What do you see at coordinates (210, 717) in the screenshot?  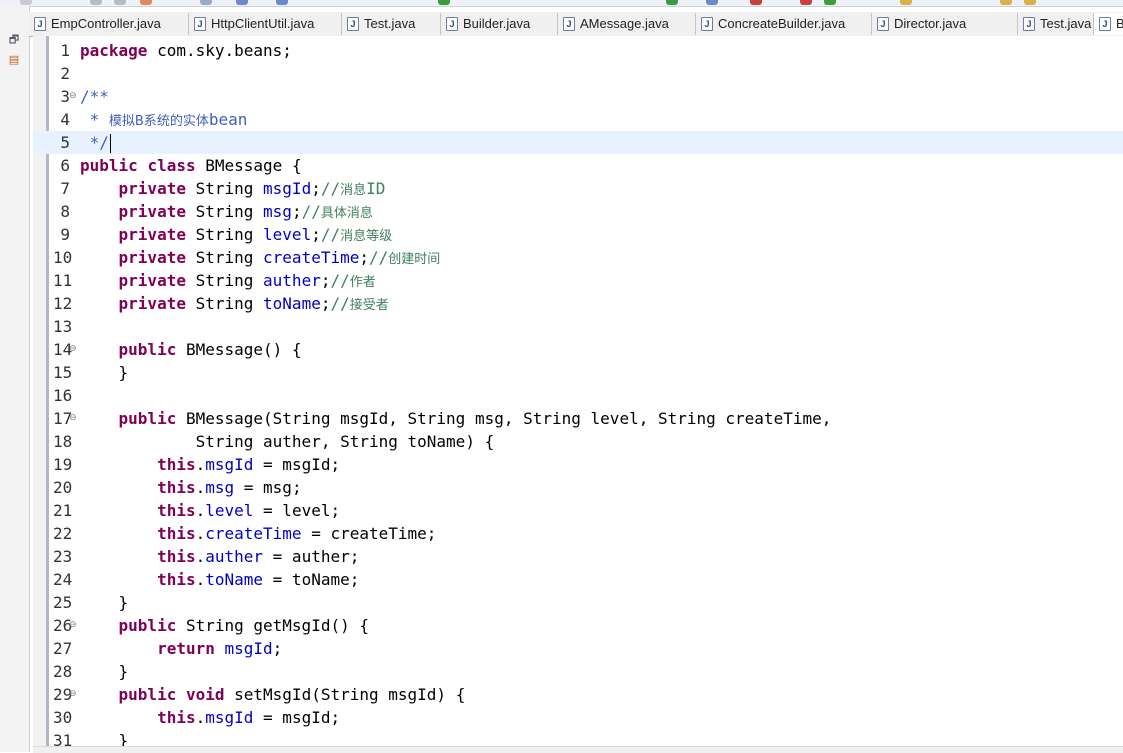 I see `code-text: this.msgId = msgId;` at bounding box center [210, 717].